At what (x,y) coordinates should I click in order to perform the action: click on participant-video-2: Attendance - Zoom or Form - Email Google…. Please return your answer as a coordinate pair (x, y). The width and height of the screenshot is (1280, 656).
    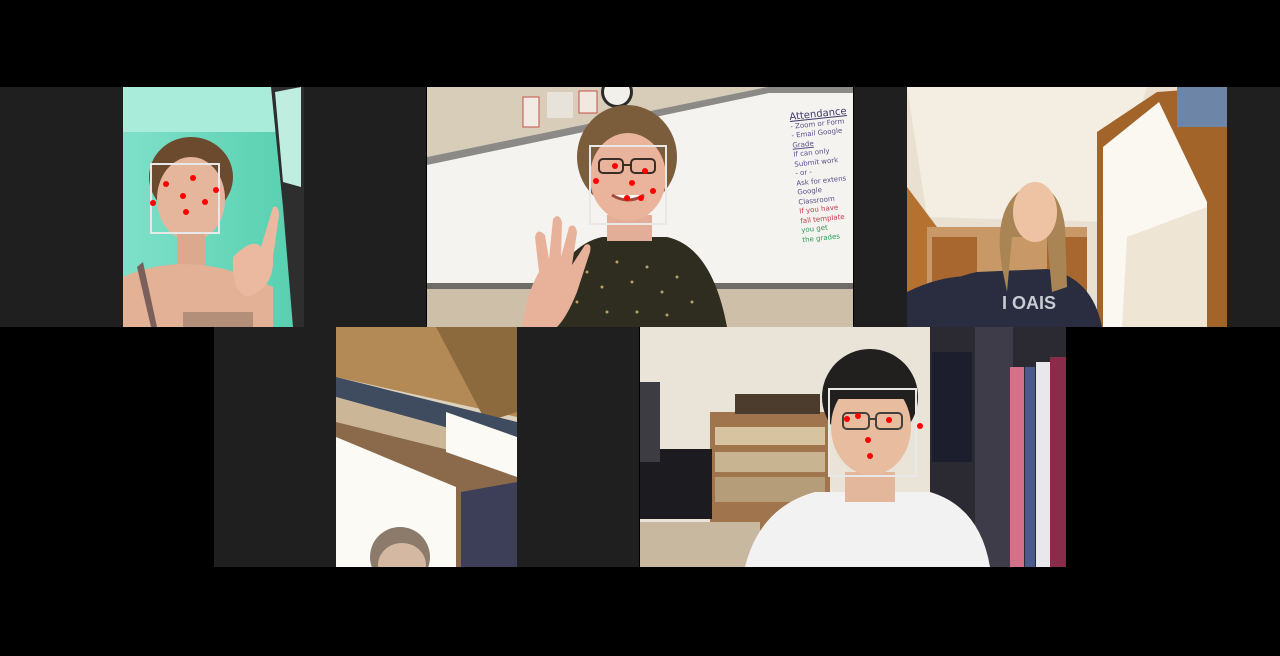
    Looking at the image, I should click on (640, 207).